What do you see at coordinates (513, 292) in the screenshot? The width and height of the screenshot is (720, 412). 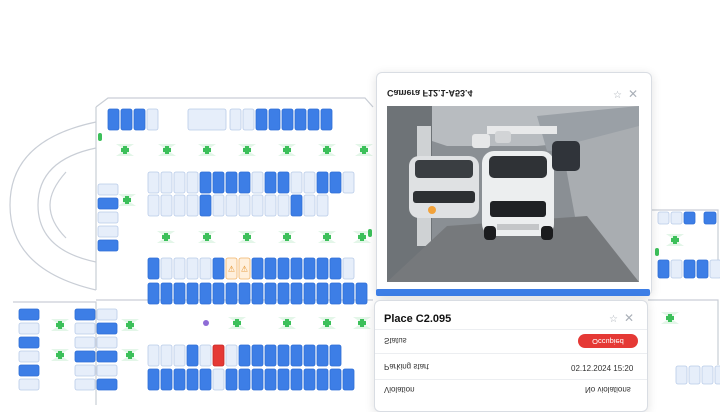 I see `camera-resize-handle` at bounding box center [513, 292].